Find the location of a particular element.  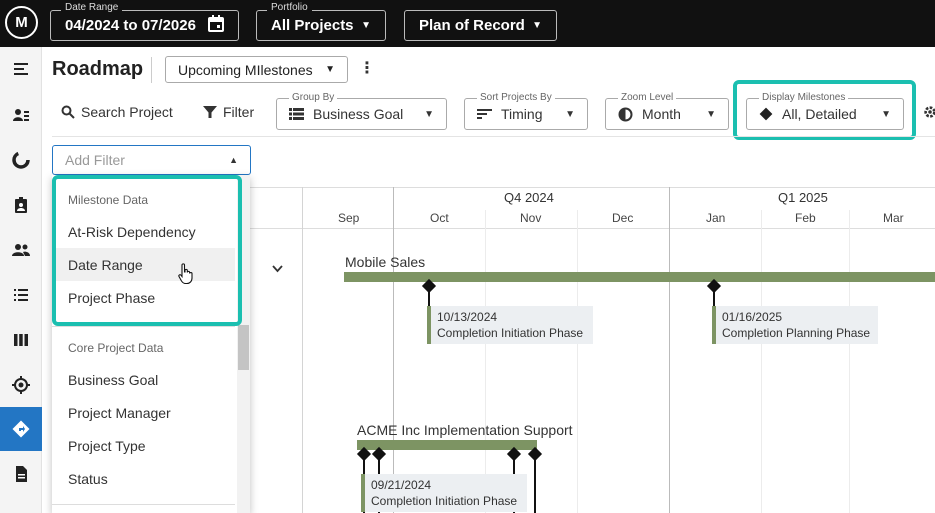

zoom-icon is located at coordinates (625, 114).